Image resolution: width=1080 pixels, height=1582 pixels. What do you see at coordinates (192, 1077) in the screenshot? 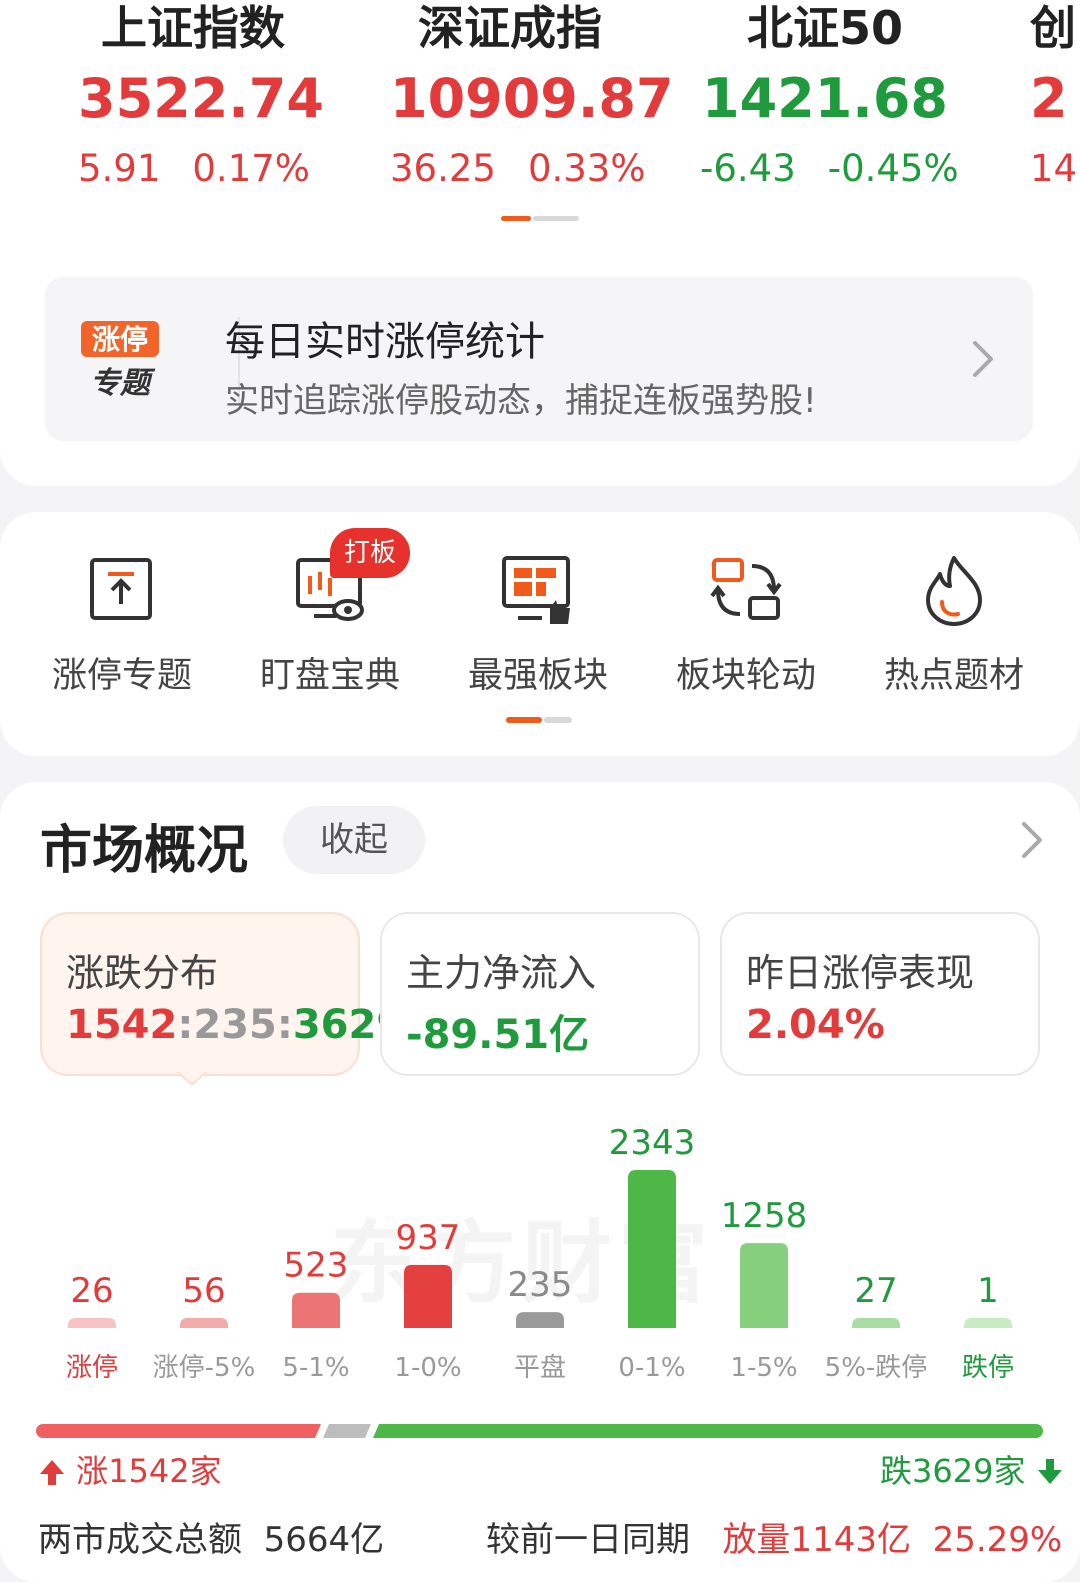
I see `stat-pointer-fill` at bounding box center [192, 1077].